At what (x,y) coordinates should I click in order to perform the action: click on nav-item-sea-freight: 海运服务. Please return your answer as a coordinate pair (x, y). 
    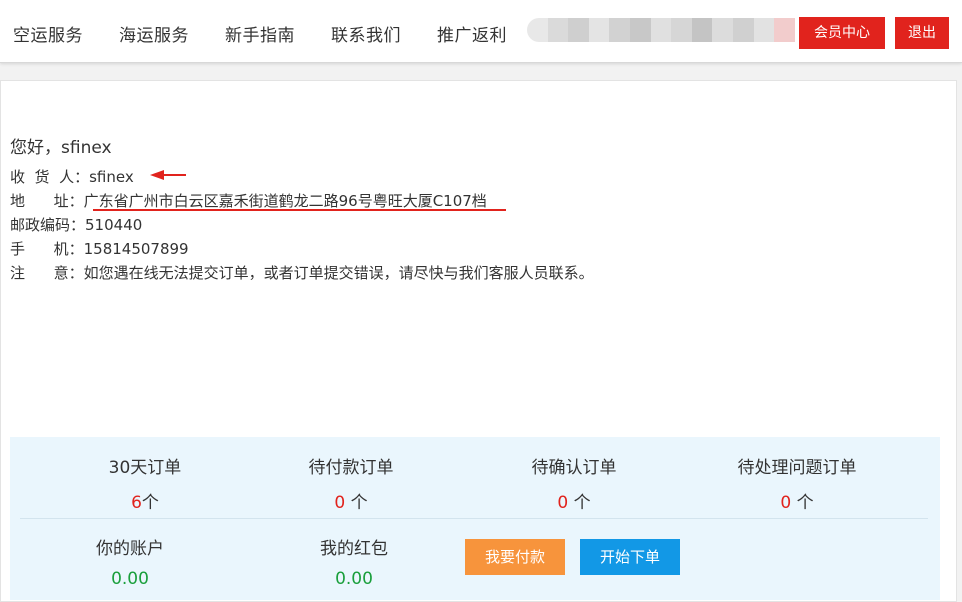
    Looking at the image, I should click on (154, 33).